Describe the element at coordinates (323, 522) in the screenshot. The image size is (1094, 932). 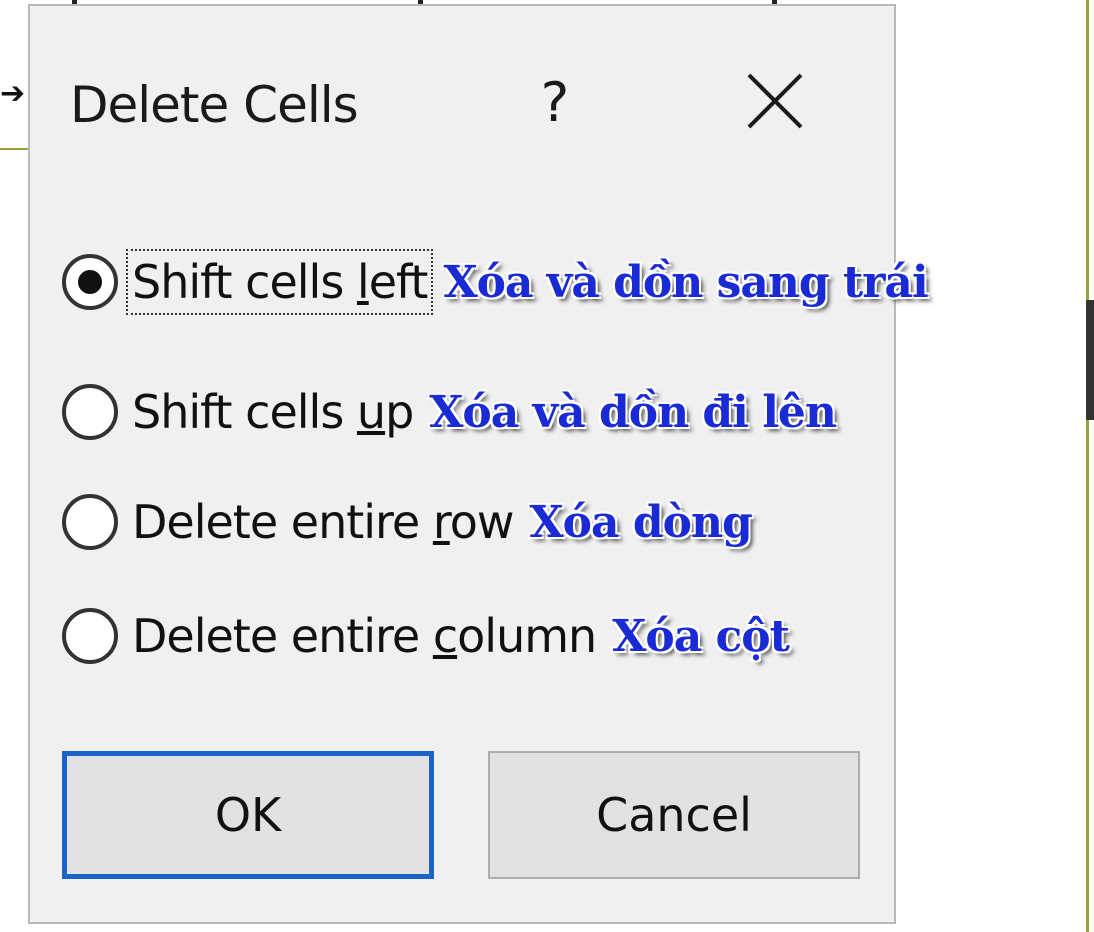
I see `option-label: Delete entire row` at that location.